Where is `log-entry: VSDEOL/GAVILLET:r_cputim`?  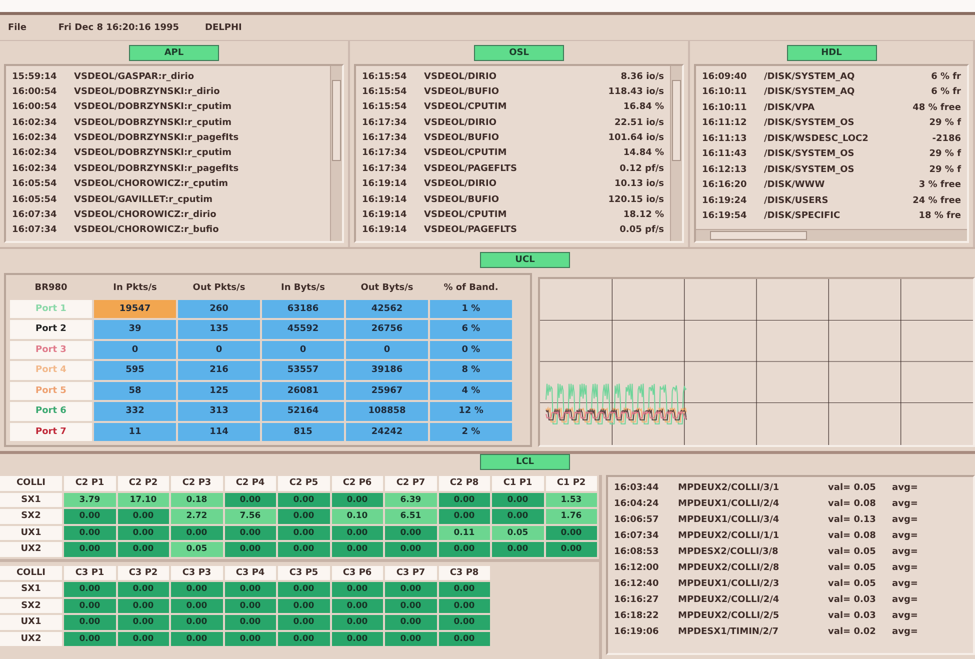
log-entry: VSDEOL/GAVILLET:r_cputim is located at coordinates (144, 199).